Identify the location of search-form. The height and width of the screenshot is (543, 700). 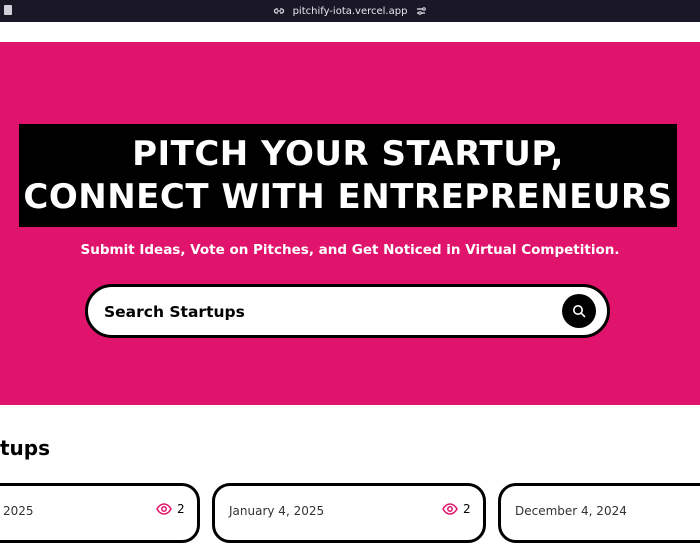
(347, 311).